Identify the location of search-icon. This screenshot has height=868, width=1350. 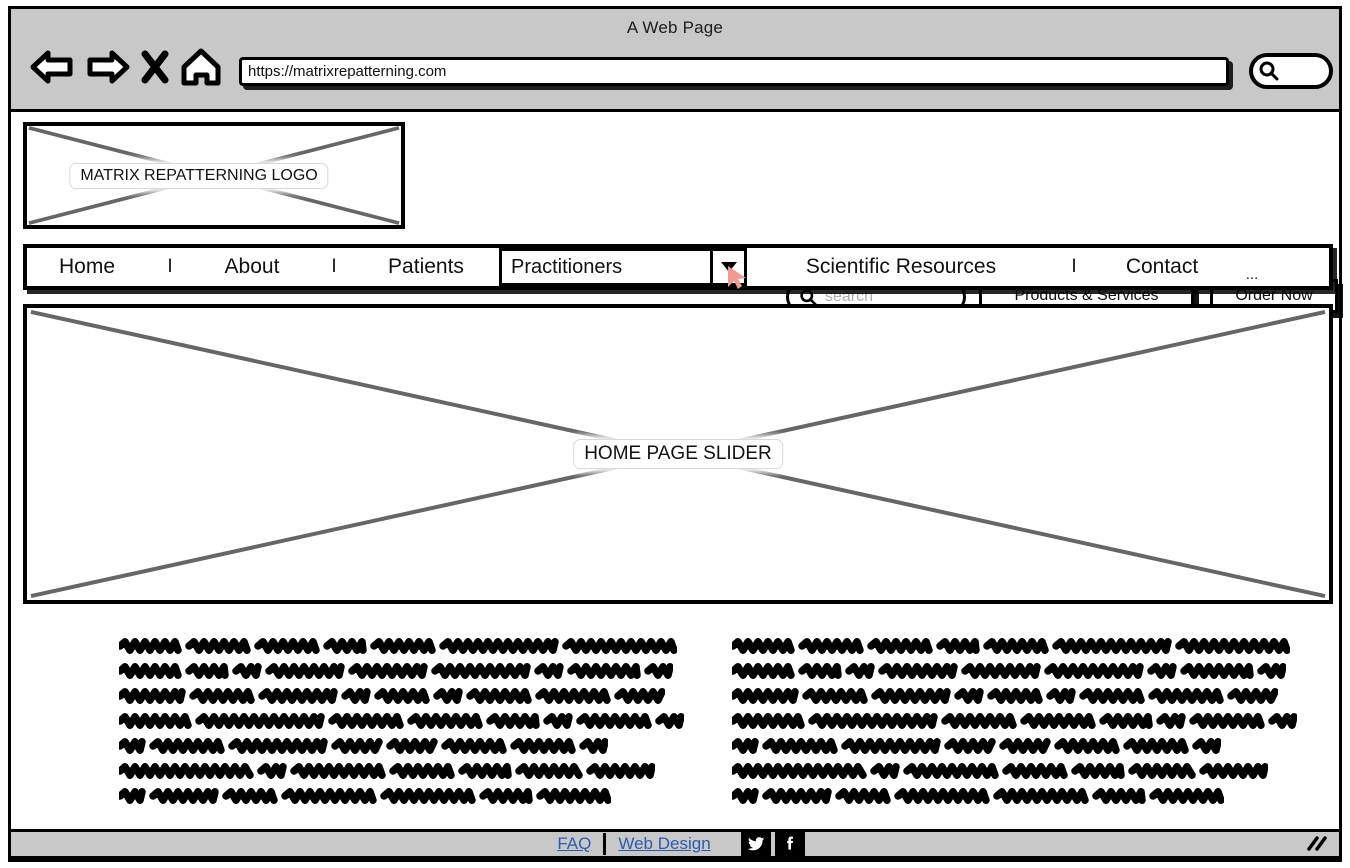
(1269, 71).